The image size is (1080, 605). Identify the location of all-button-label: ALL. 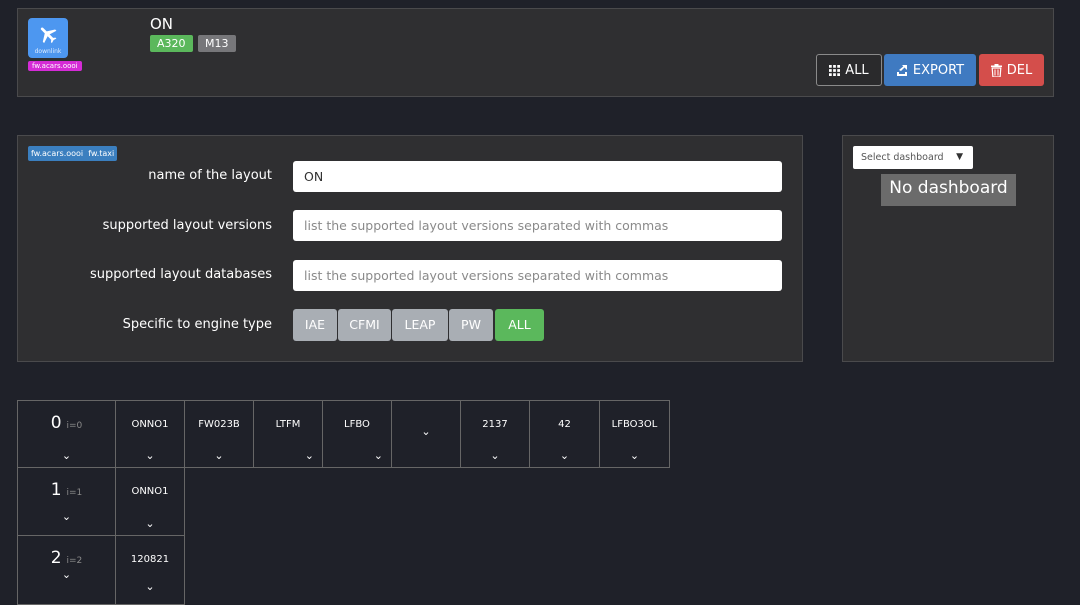
(857, 70).